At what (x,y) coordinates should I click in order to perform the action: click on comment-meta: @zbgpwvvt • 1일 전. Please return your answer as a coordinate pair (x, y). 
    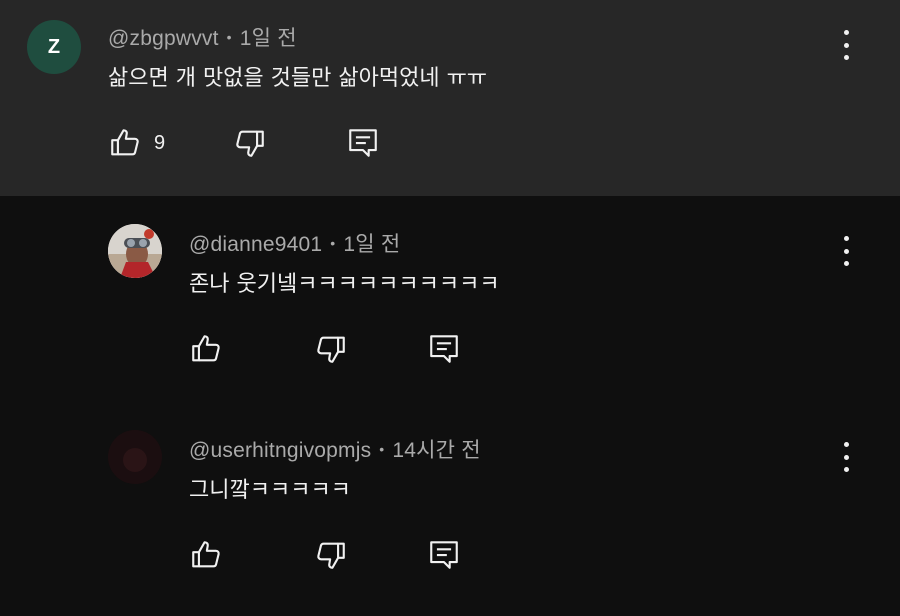
    Looking at the image, I should click on (202, 37).